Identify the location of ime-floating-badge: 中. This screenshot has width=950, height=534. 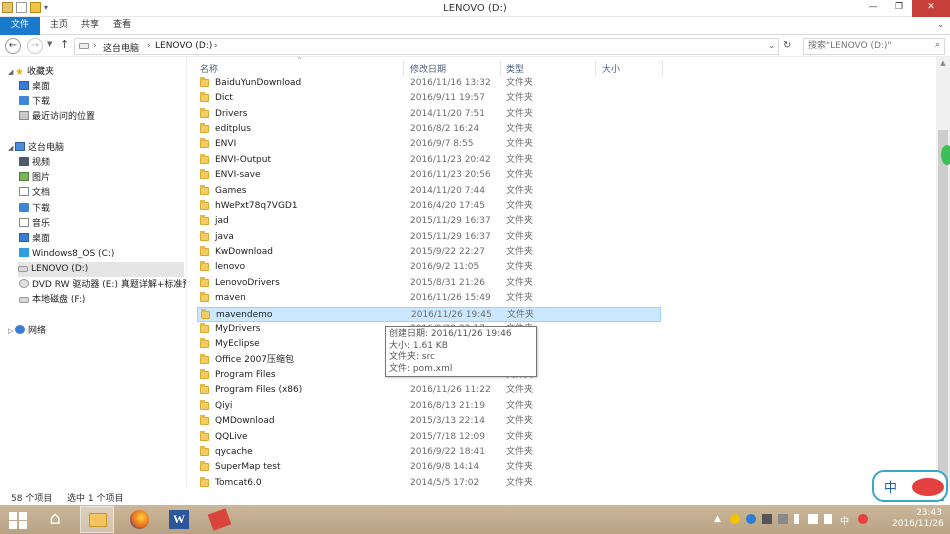
(910, 486).